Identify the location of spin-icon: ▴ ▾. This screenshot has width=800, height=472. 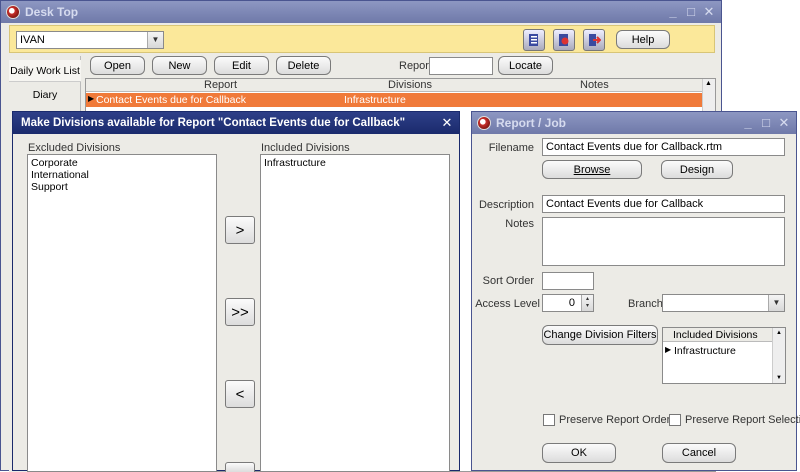
(587, 303).